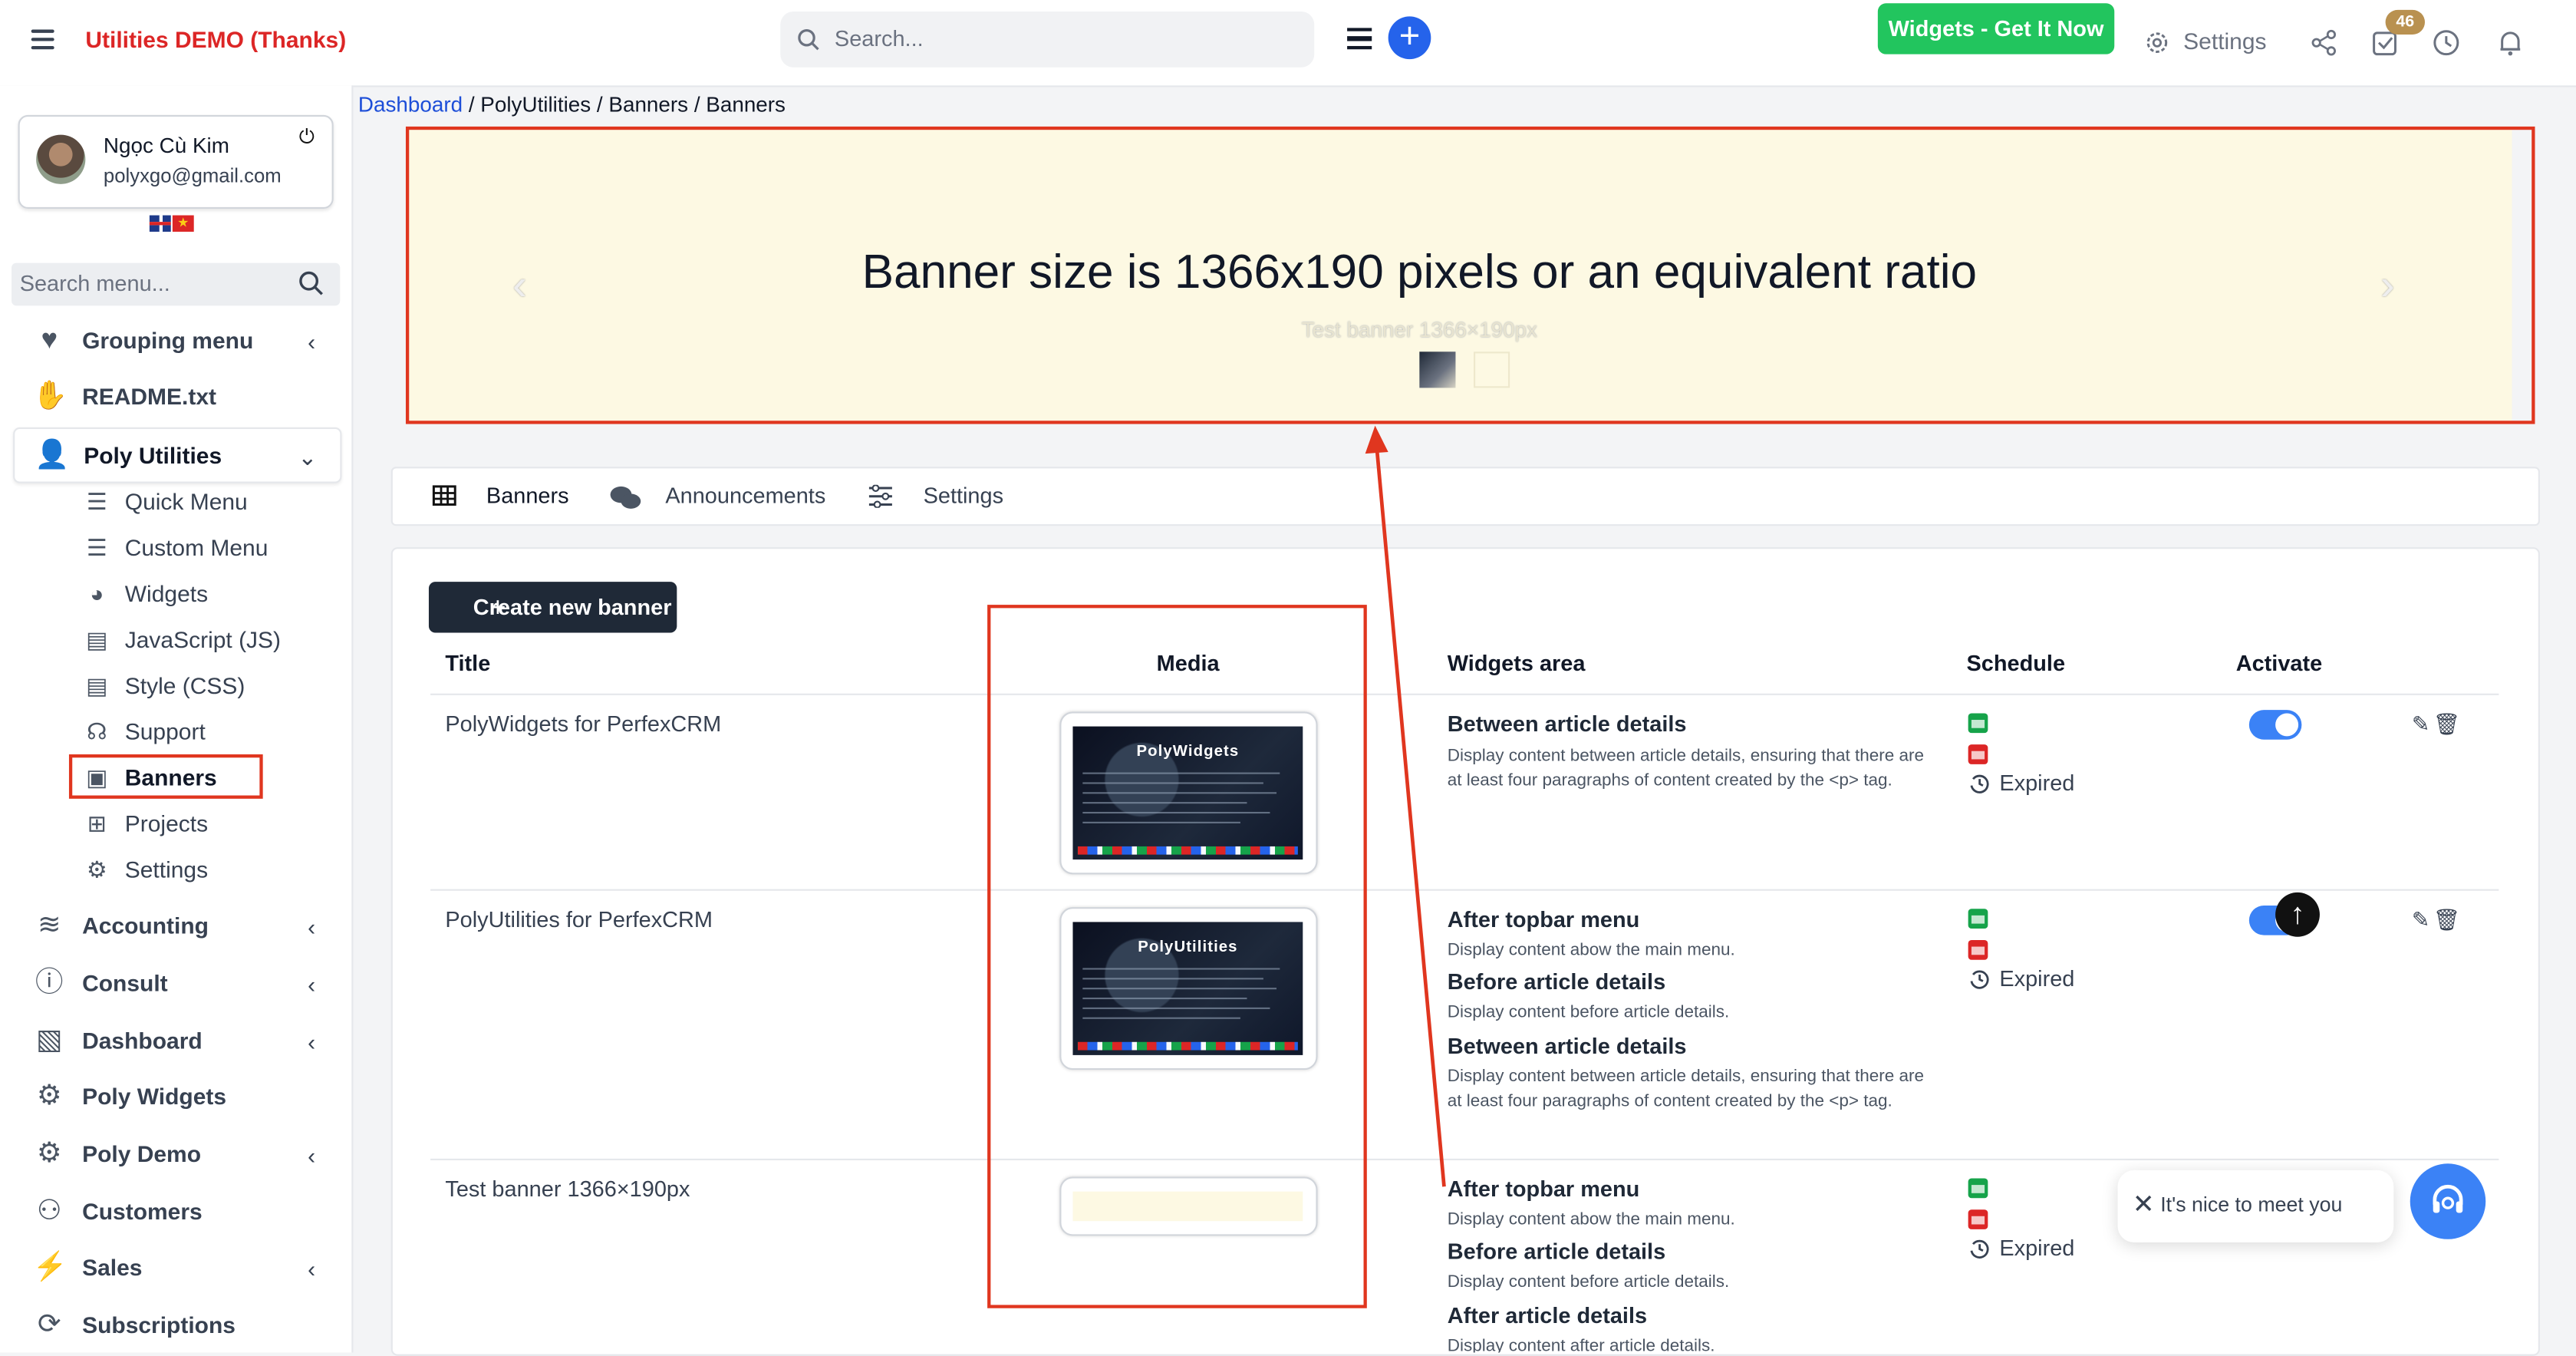  What do you see at coordinates (2251, 1204) in the screenshot?
I see `chat-message: It's nice to meet you` at bounding box center [2251, 1204].